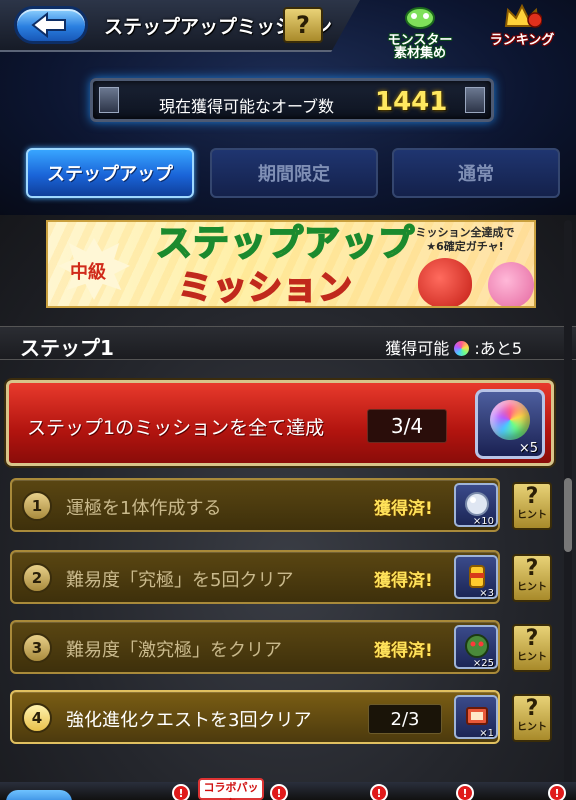 Image resolution: width=576 pixels, height=800 pixels. I want to click on reward-quantity: ×3, so click(486, 593).